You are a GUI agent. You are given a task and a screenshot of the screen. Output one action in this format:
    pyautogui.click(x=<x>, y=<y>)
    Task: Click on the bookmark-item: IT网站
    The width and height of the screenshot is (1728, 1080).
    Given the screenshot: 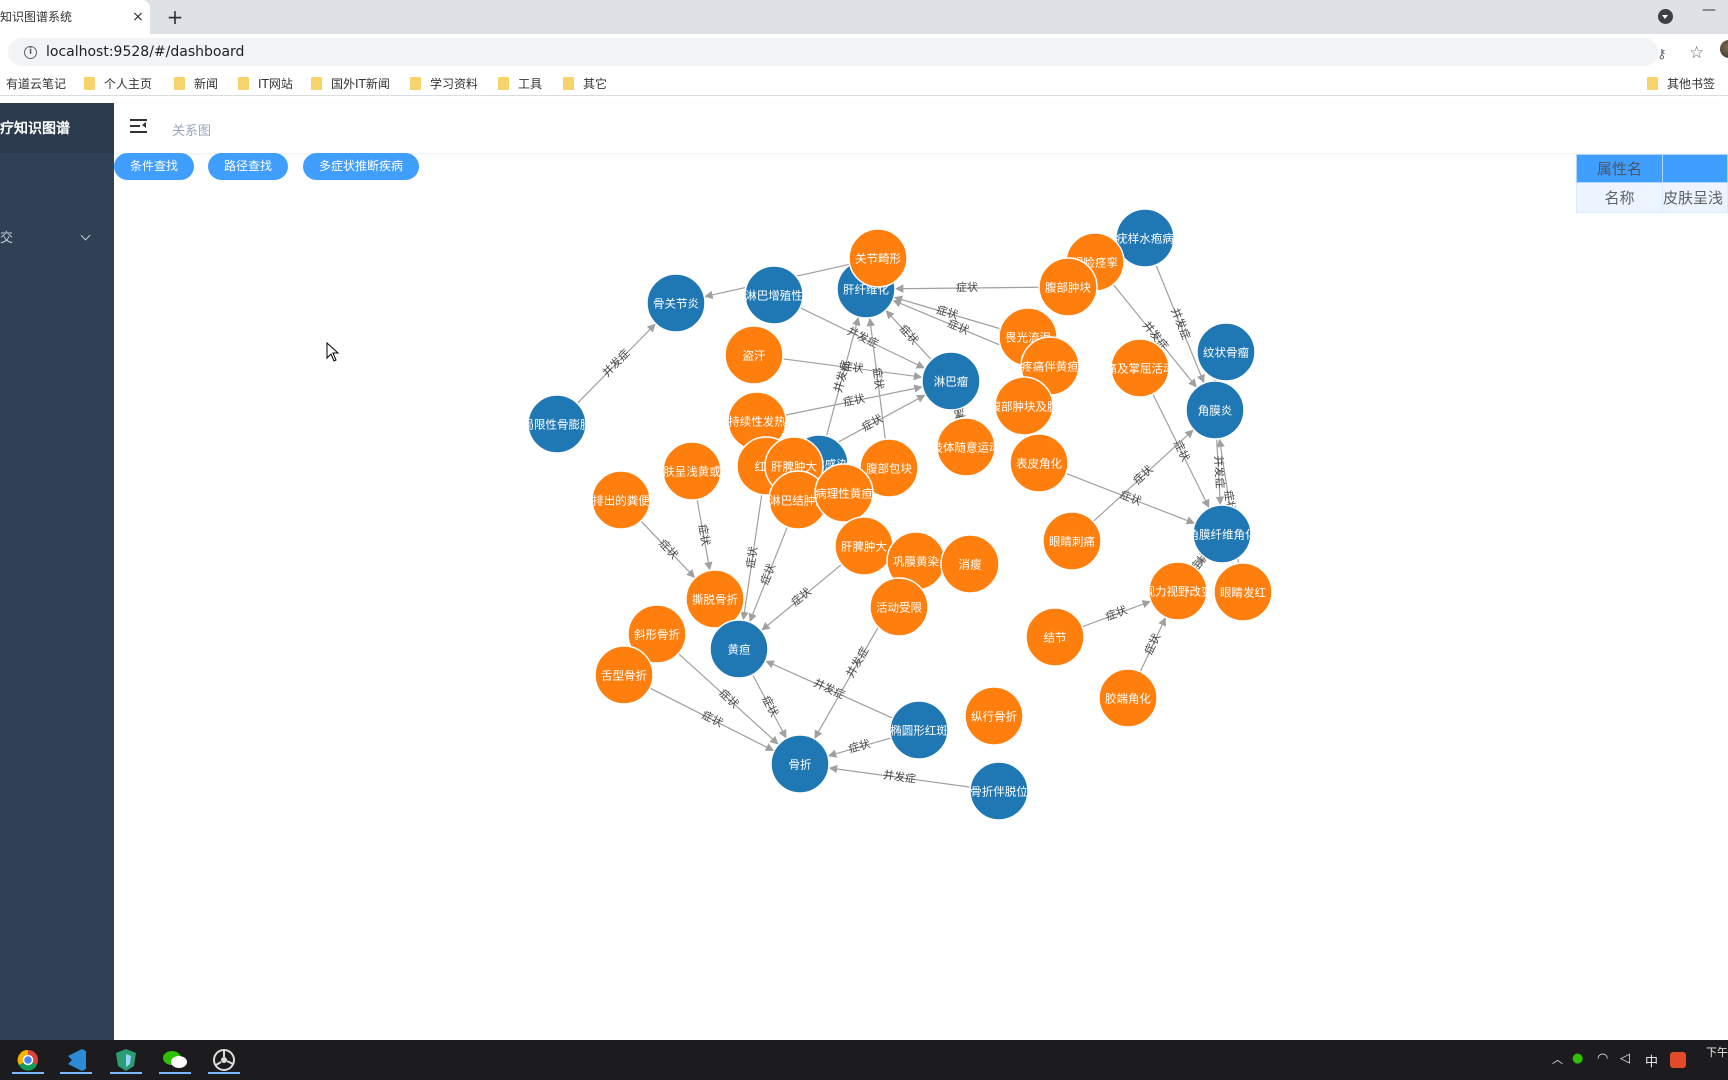 What is the action you would take?
    pyautogui.click(x=265, y=83)
    